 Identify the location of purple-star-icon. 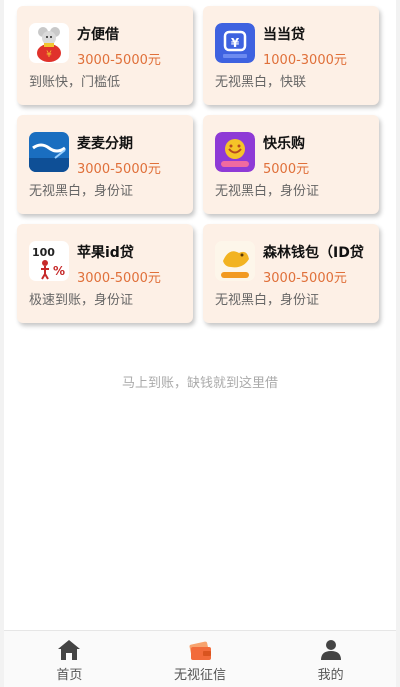
(235, 152).